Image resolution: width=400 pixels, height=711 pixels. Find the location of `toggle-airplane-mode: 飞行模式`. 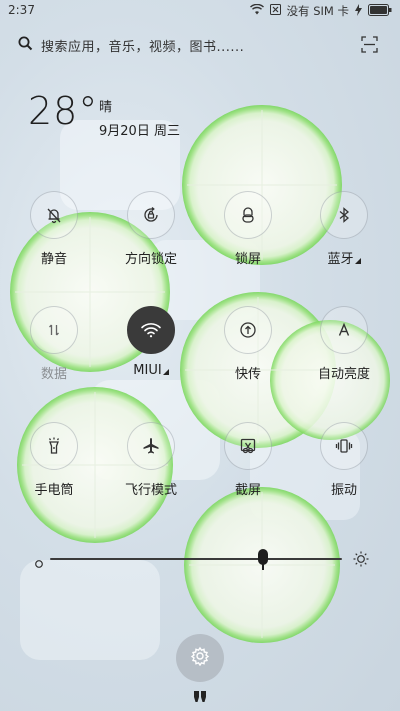

toggle-airplane-mode: 飞行模式 is located at coordinates (151, 460).